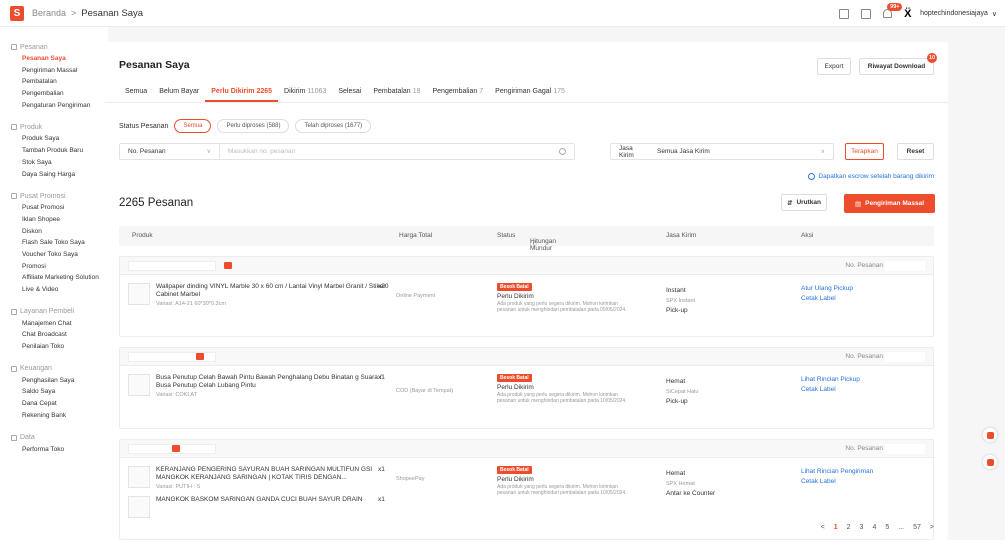 The width and height of the screenshot is (1005, 540). I want to click on next-page-button: >, so click(932, 527).